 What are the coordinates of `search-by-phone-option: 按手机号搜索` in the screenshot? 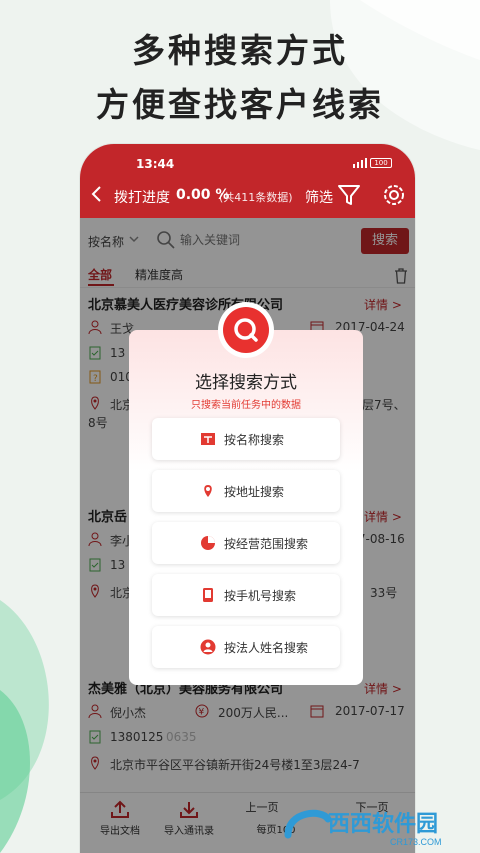 It's located at (246, 595).